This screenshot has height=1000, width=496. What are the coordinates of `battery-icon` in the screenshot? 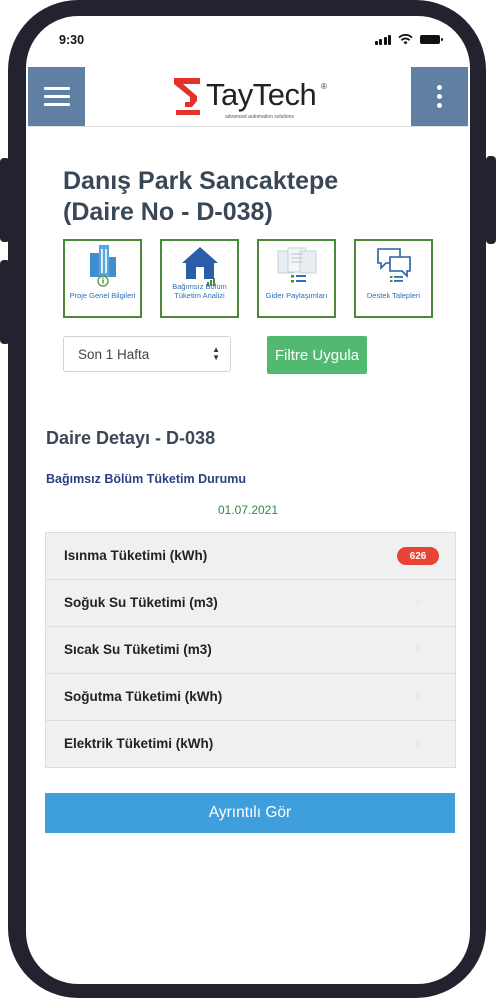 It's located at (431, 39).